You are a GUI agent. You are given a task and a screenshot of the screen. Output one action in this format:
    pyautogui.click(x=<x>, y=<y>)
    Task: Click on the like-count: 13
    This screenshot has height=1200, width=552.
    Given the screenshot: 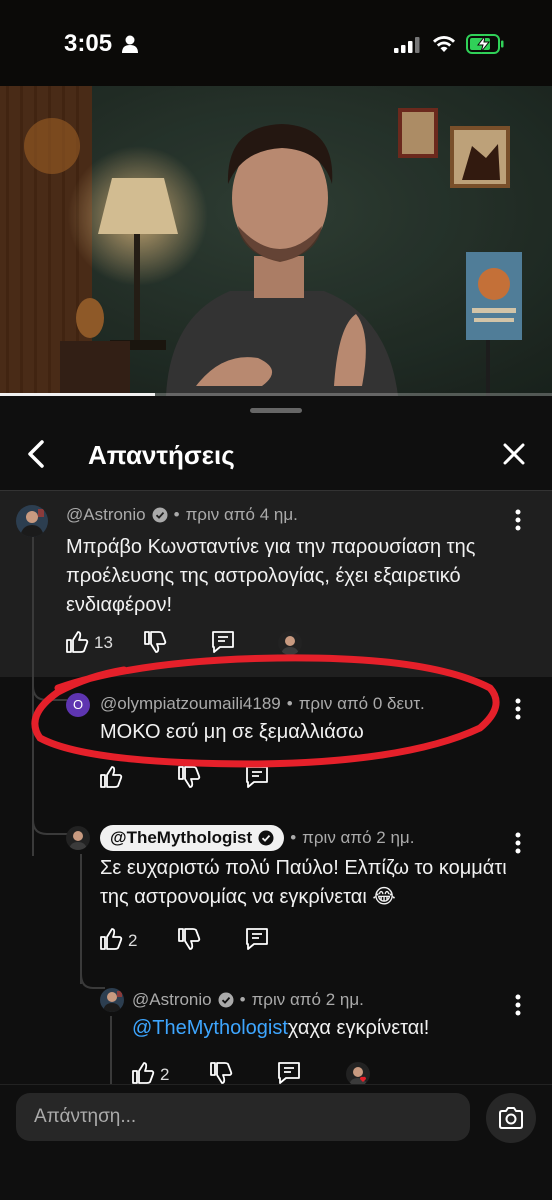 What is the action you would take?
    pyautogui.click(x=103, y=642)
    